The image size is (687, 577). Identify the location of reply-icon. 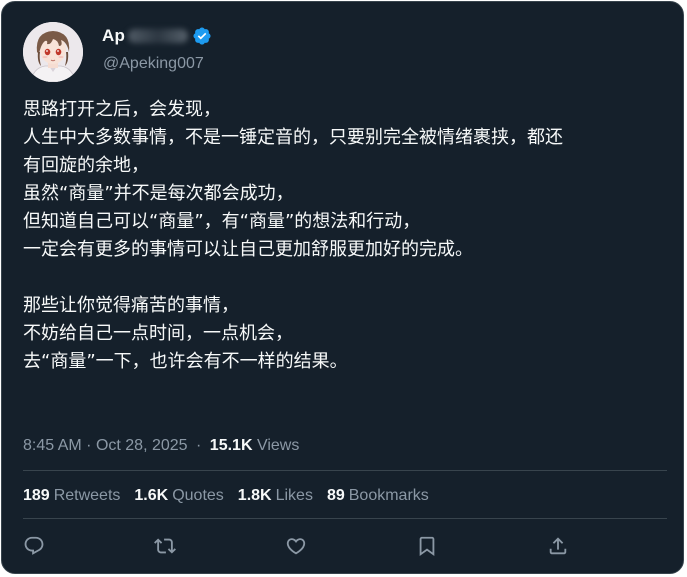
(34, 545).